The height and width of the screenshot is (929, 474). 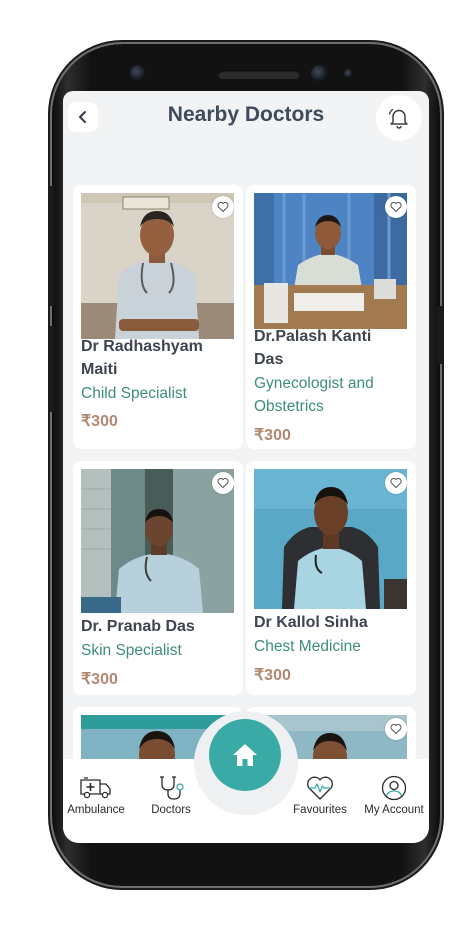 I want to click on proximity-sensor, so click(x=348, y=73).